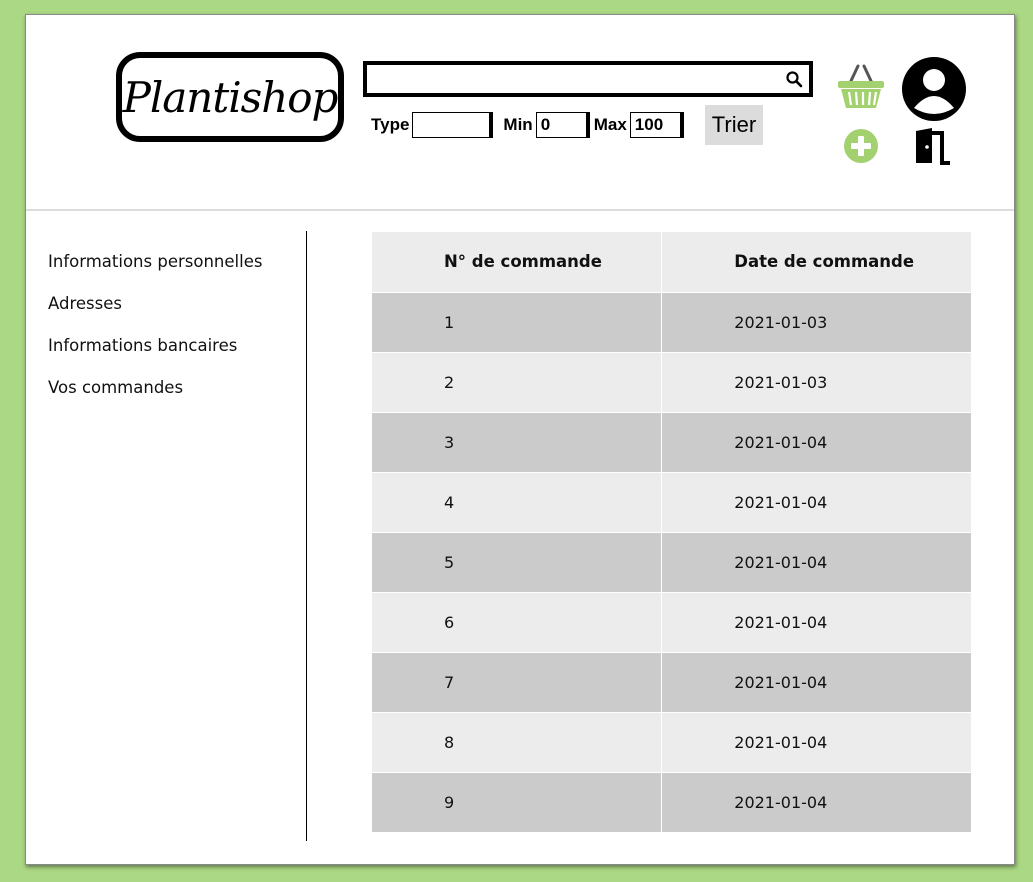  Describe the element at coordinates (177, 270) in the screenshot. I see `sidebar-item-personal-info: Informations personnelles` at that location.